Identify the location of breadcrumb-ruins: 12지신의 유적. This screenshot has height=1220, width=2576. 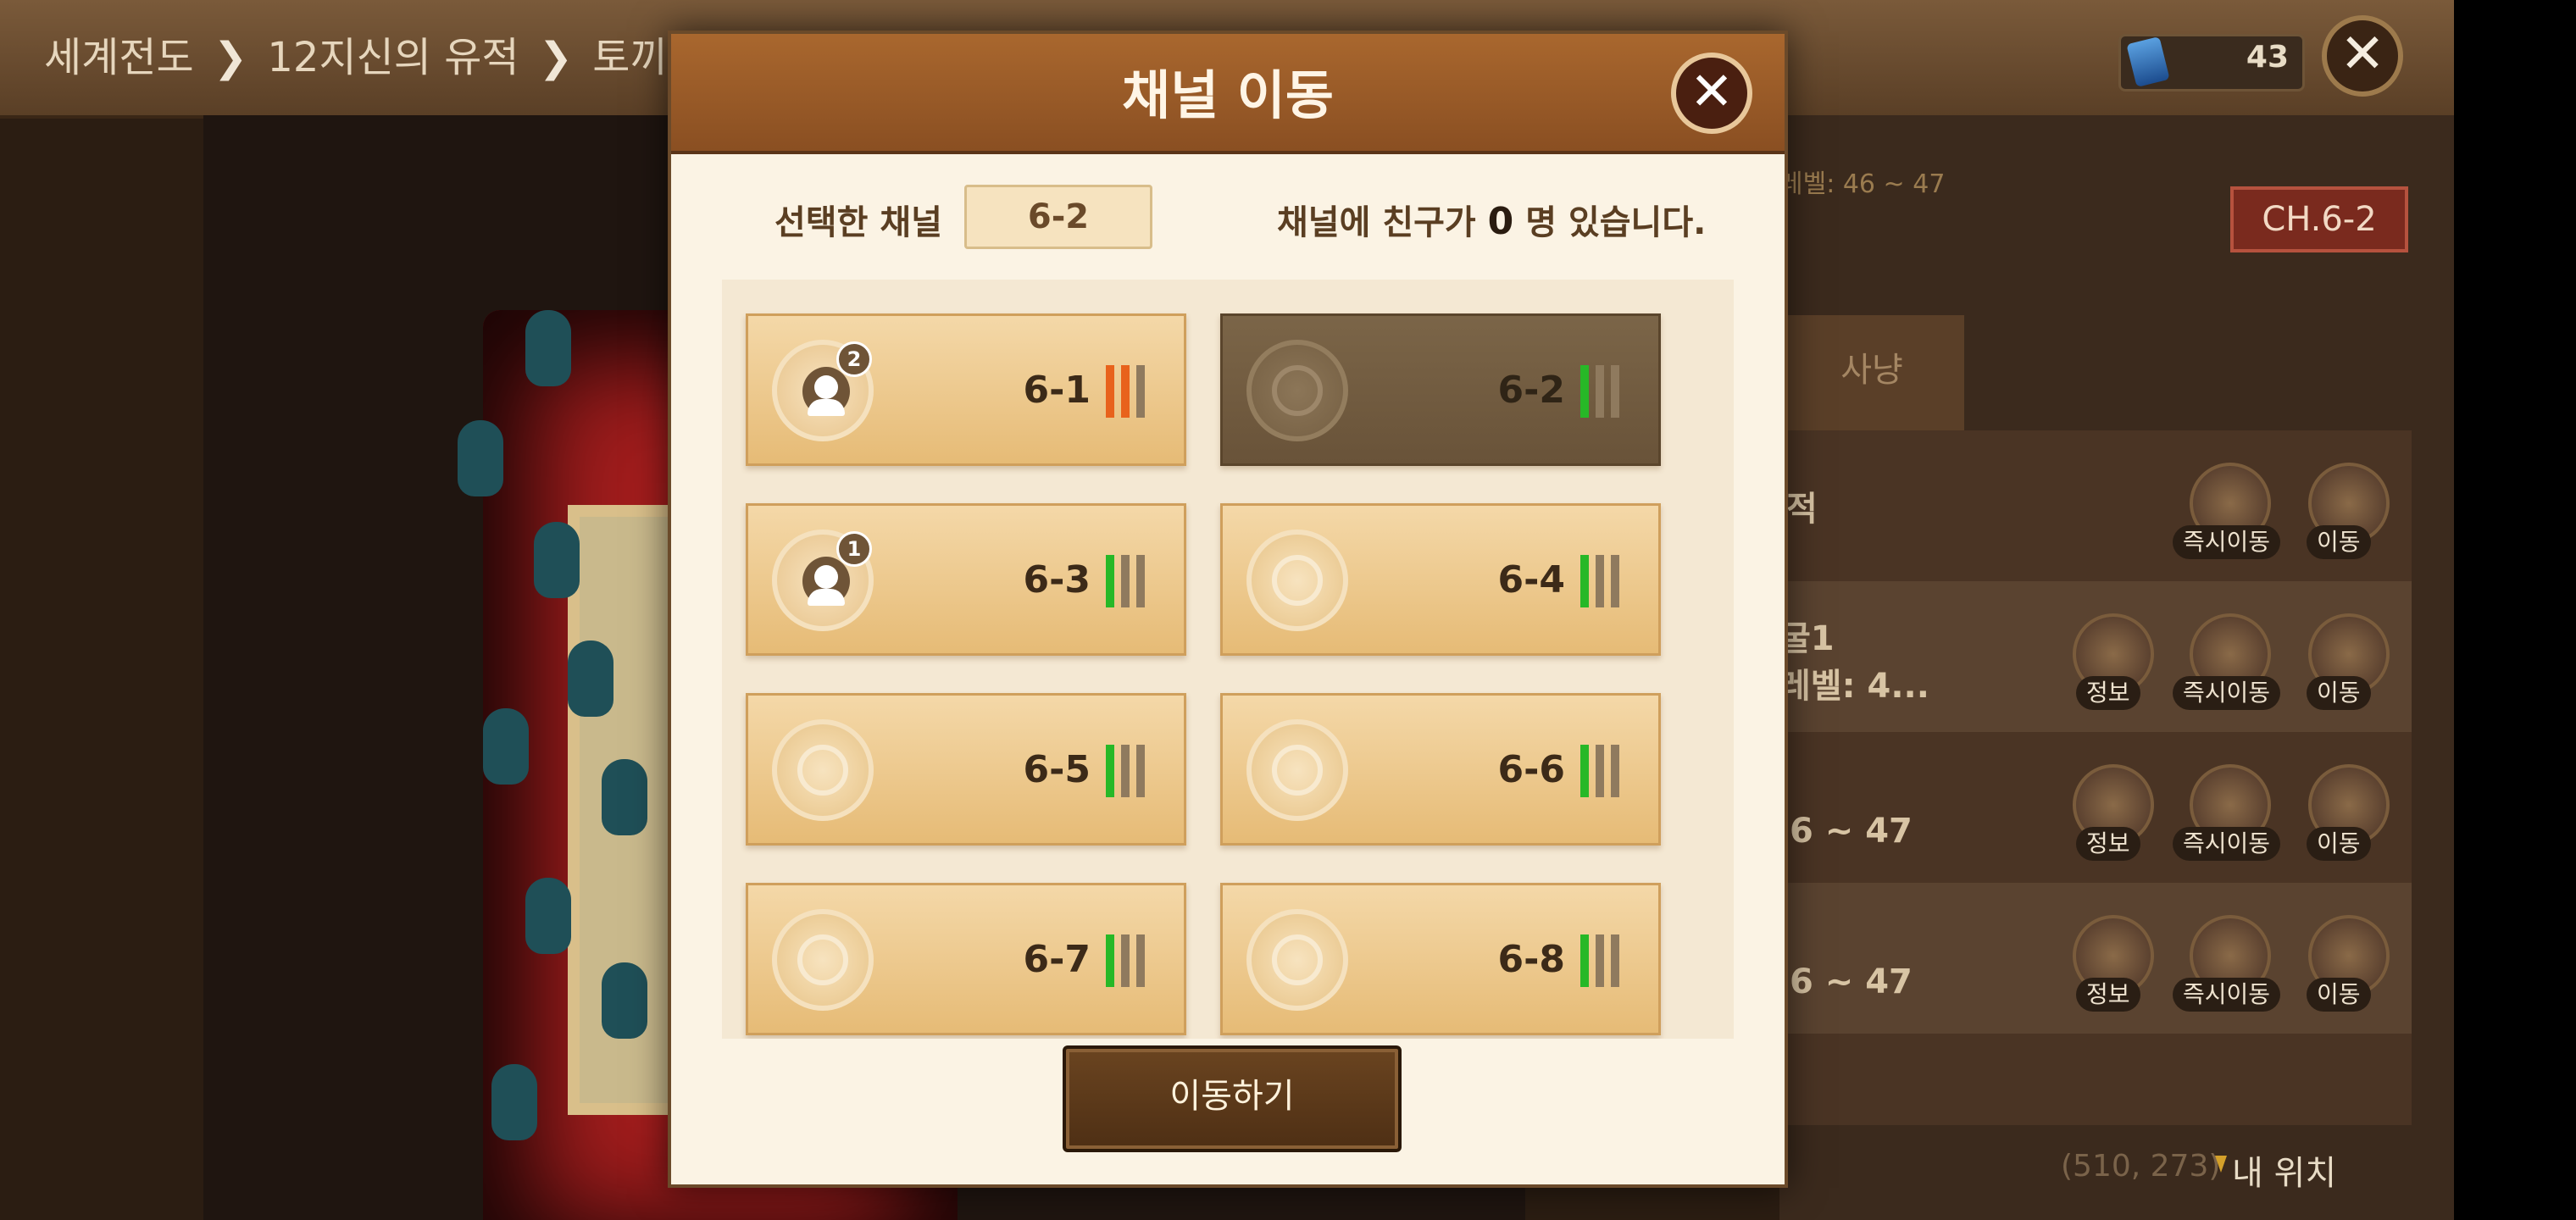
(393, 57).